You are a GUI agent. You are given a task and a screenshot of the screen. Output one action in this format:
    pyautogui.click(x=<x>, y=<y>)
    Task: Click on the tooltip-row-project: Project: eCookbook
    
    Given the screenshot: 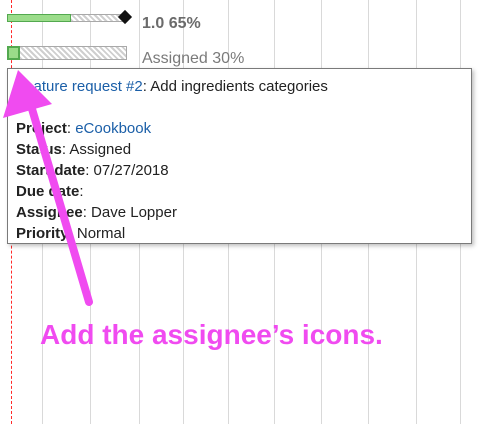 What is the action you would take?
    pyautogui.click(x=239, y=128)
    